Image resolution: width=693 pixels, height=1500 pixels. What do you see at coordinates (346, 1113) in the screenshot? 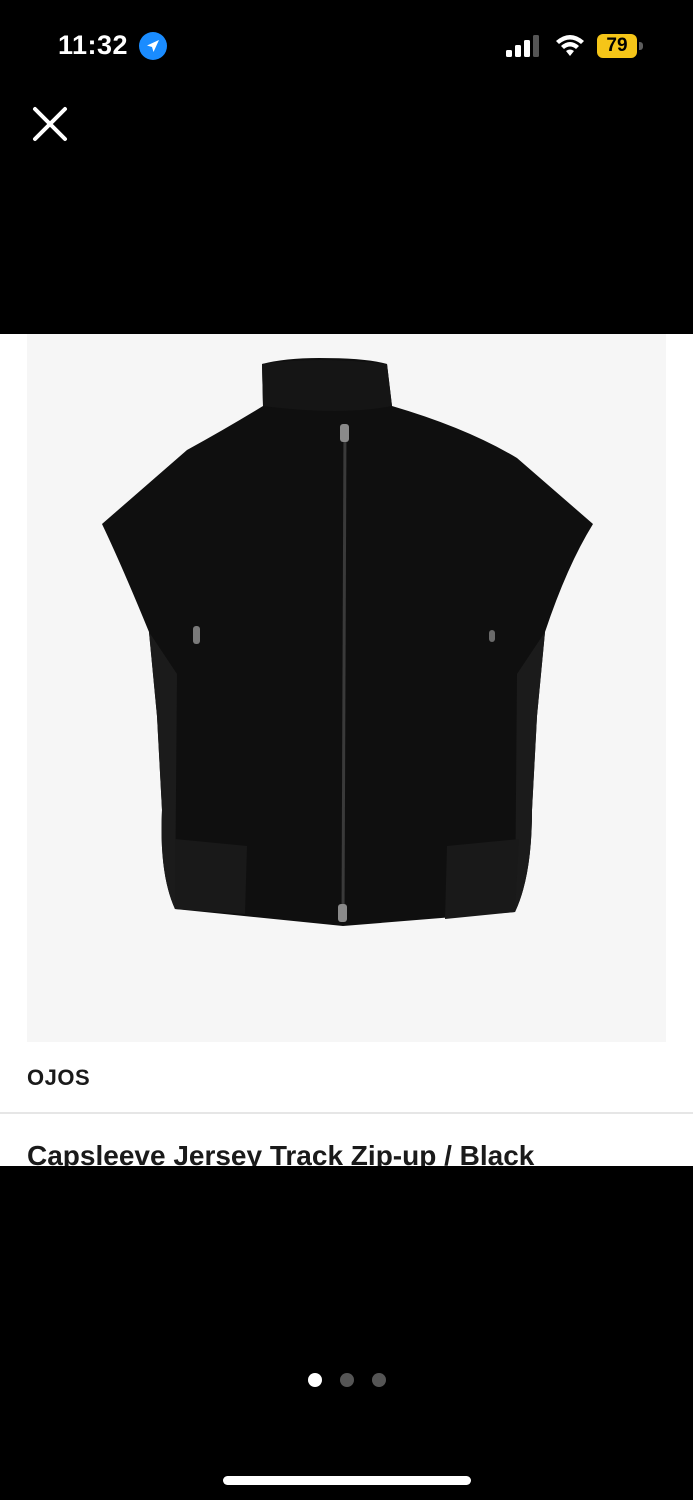
I see `divider` at bounding box center [346, 1113].